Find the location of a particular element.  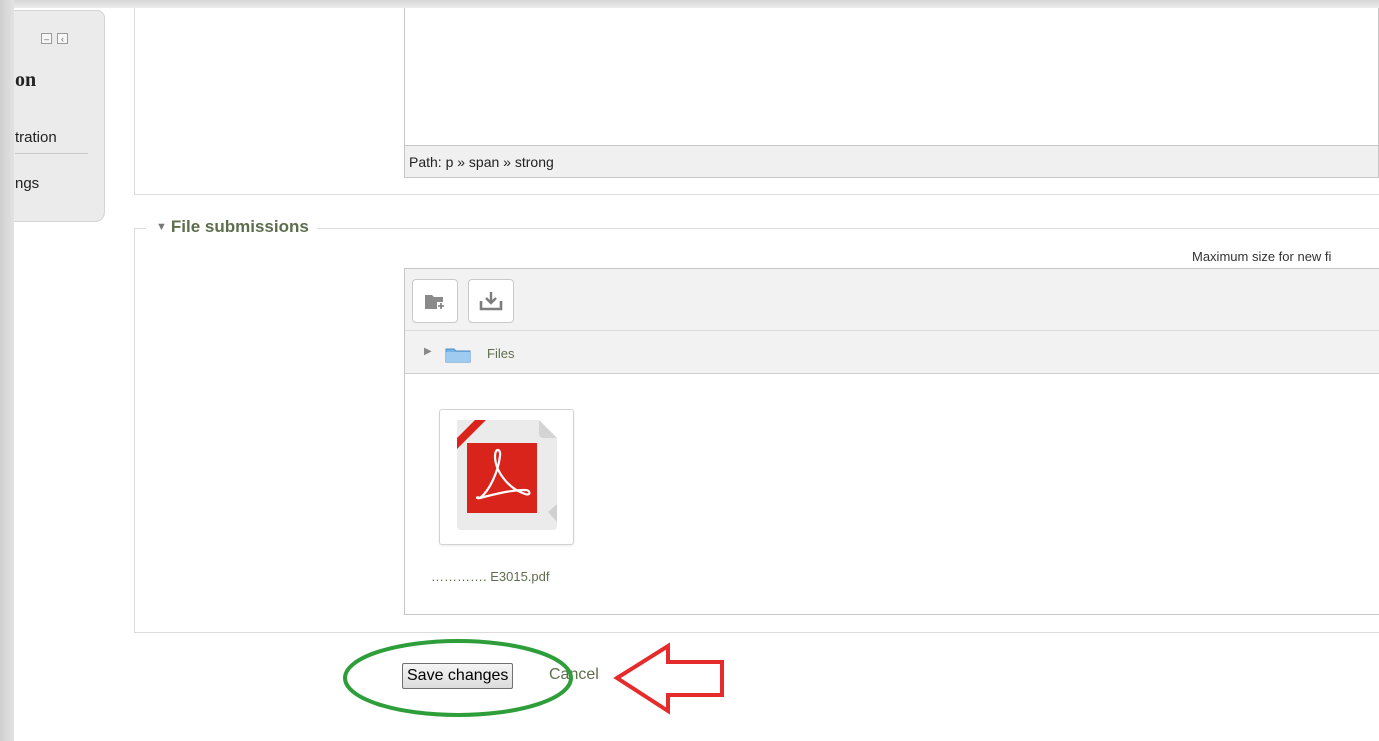

folder-add-icon is located at coordinates (435, 302).